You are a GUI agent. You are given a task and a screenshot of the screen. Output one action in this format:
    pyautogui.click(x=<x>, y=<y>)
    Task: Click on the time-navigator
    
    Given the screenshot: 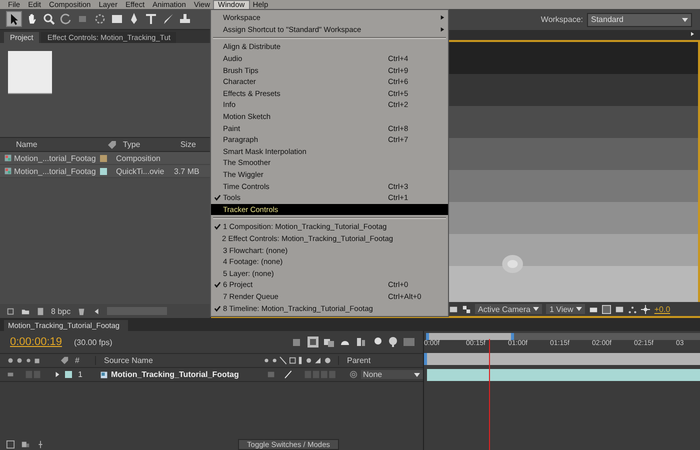 What is the action you would take?
    pyautogui.click(x=563, y=336)
    